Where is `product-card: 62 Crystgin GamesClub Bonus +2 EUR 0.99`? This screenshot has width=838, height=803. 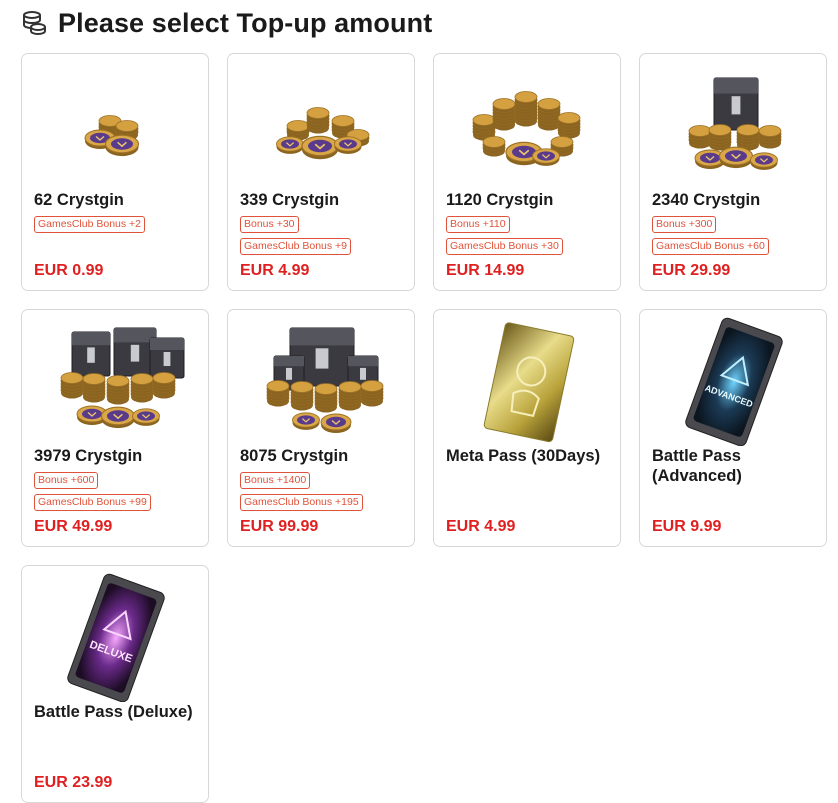
product-card: 62 Crystgin GamesClub Bonus +2 EUR 0.99 is located at coordinates (115, 172).